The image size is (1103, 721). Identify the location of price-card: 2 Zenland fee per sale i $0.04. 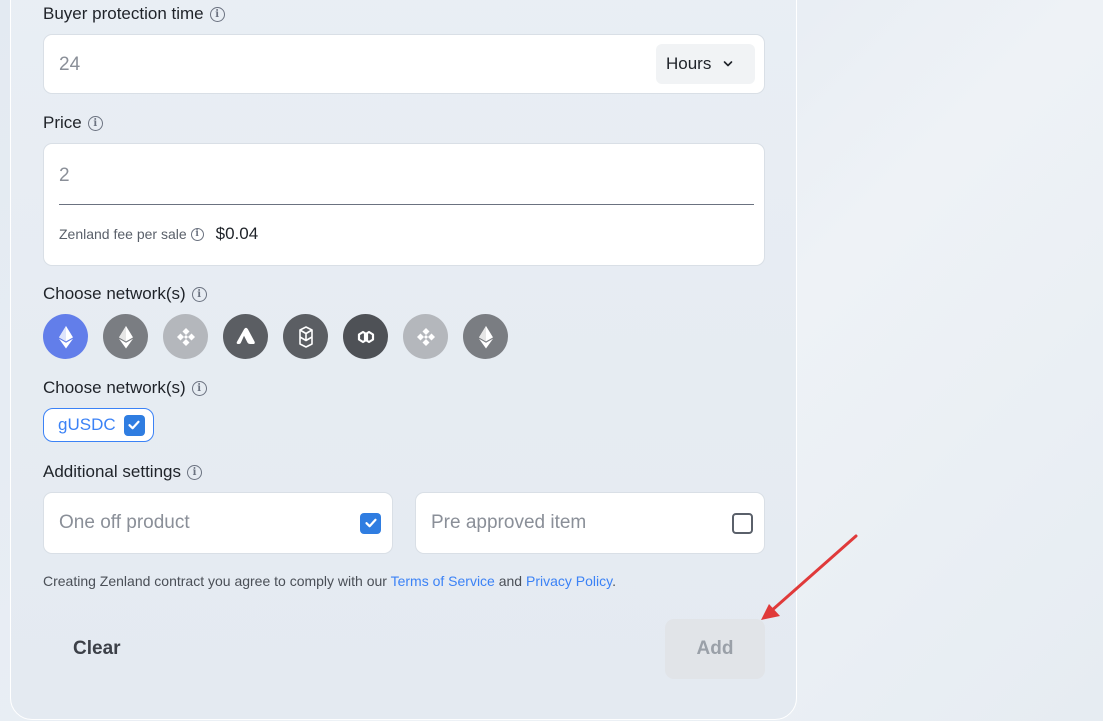
(404, 204).